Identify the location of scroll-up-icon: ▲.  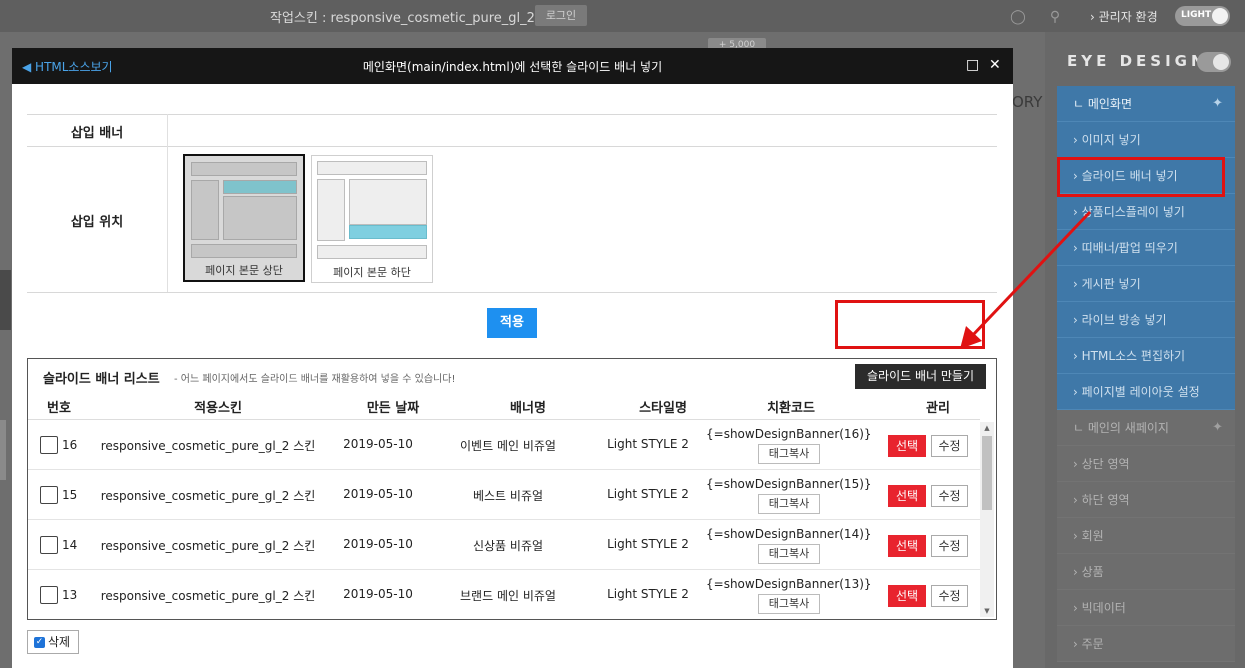
(987, 428).